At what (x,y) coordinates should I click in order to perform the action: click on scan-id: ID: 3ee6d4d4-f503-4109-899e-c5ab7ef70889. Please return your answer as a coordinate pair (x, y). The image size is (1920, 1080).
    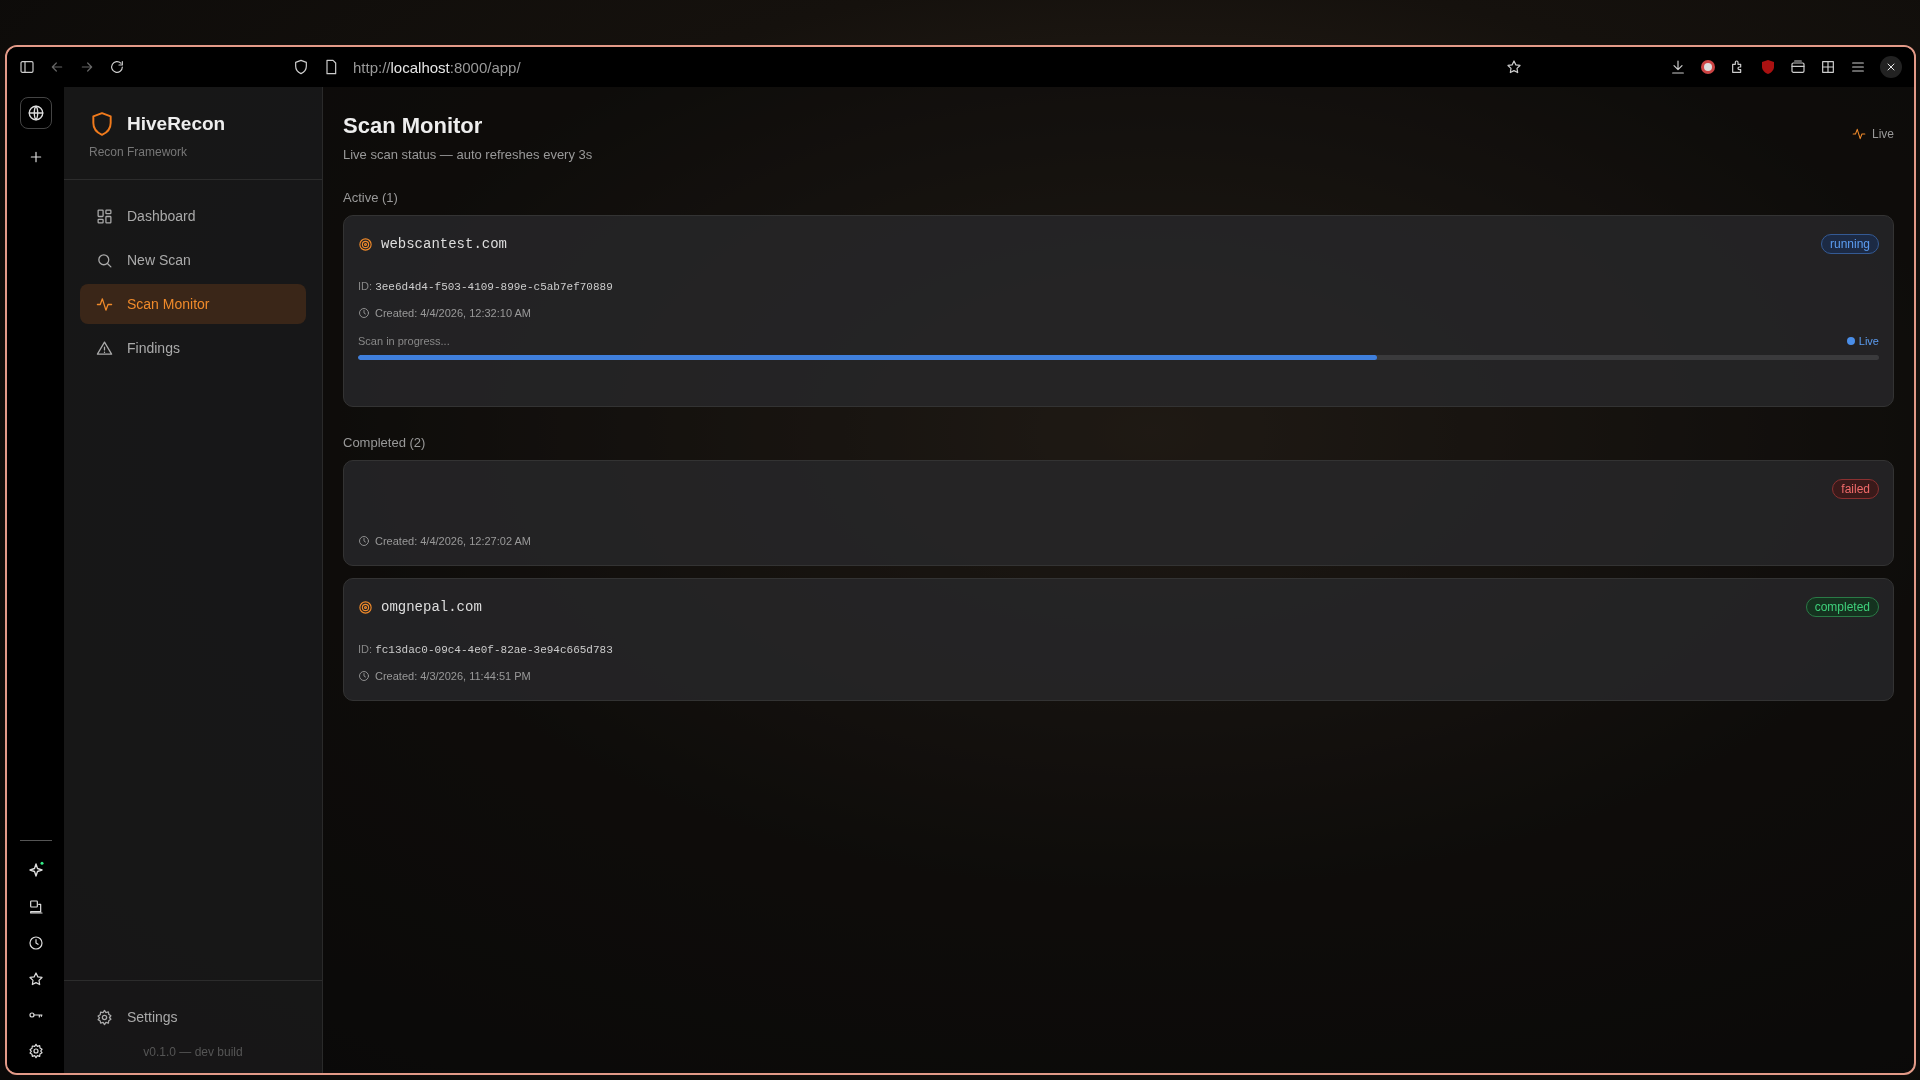
    Looking at the image, I should click on (486, 286).